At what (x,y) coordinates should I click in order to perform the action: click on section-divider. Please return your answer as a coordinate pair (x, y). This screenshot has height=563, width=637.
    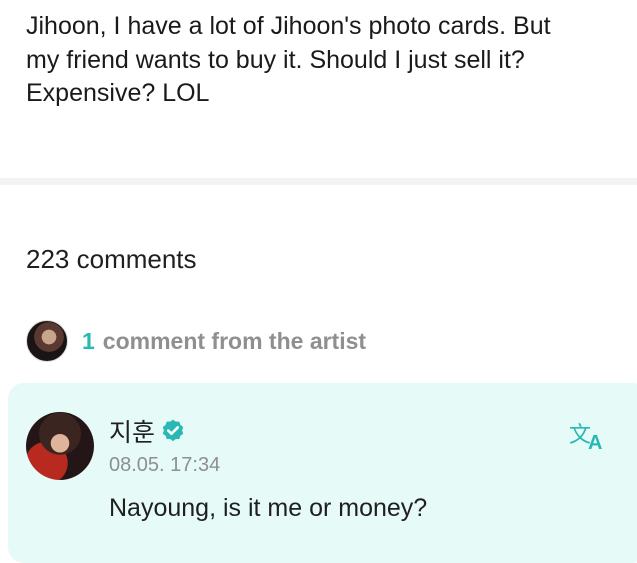
    Looking at the image, I should click on (318, 181).